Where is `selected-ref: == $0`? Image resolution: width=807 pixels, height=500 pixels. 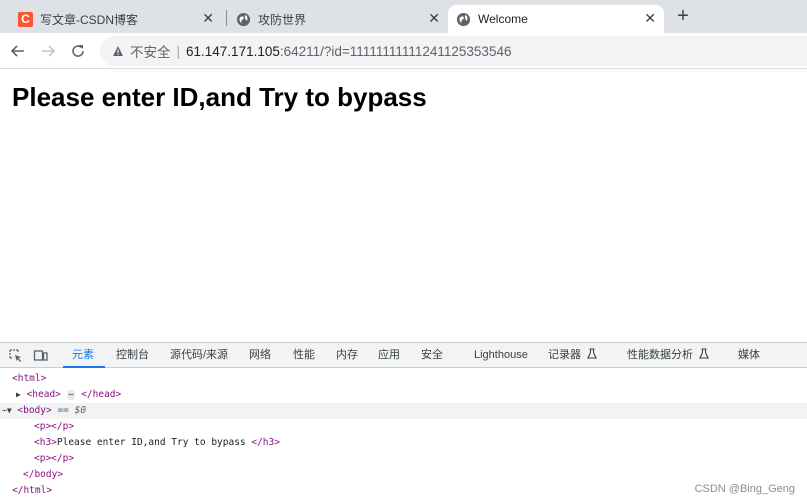
selected-ref: == $0 is located at coordinates (72, 410).